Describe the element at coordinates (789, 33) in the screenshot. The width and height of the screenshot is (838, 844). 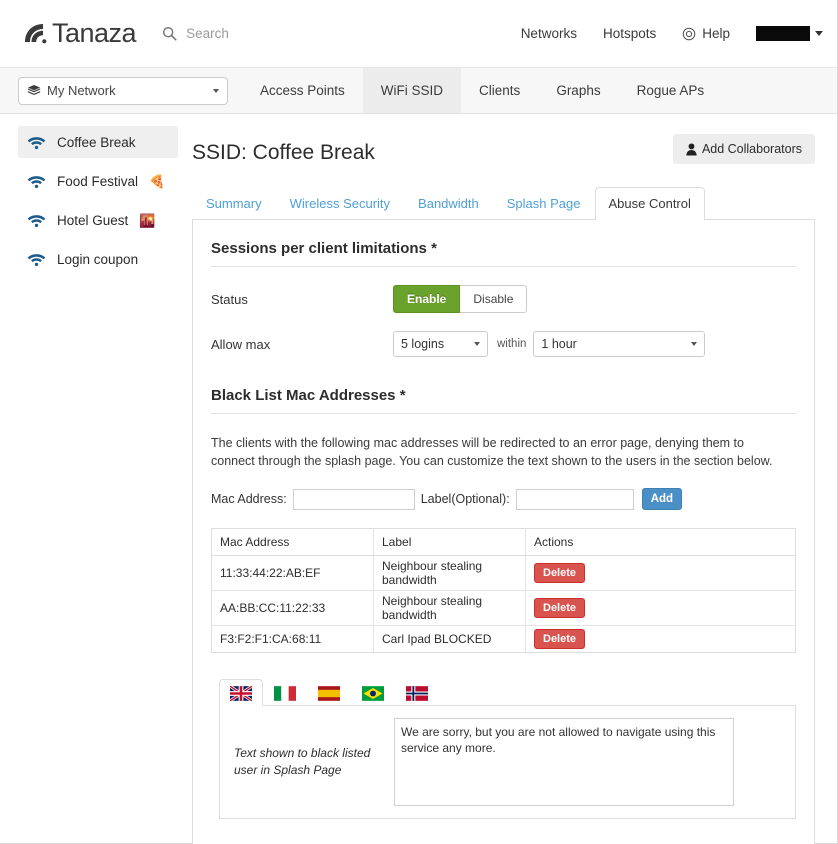
I see `user-account-menu` at that location.